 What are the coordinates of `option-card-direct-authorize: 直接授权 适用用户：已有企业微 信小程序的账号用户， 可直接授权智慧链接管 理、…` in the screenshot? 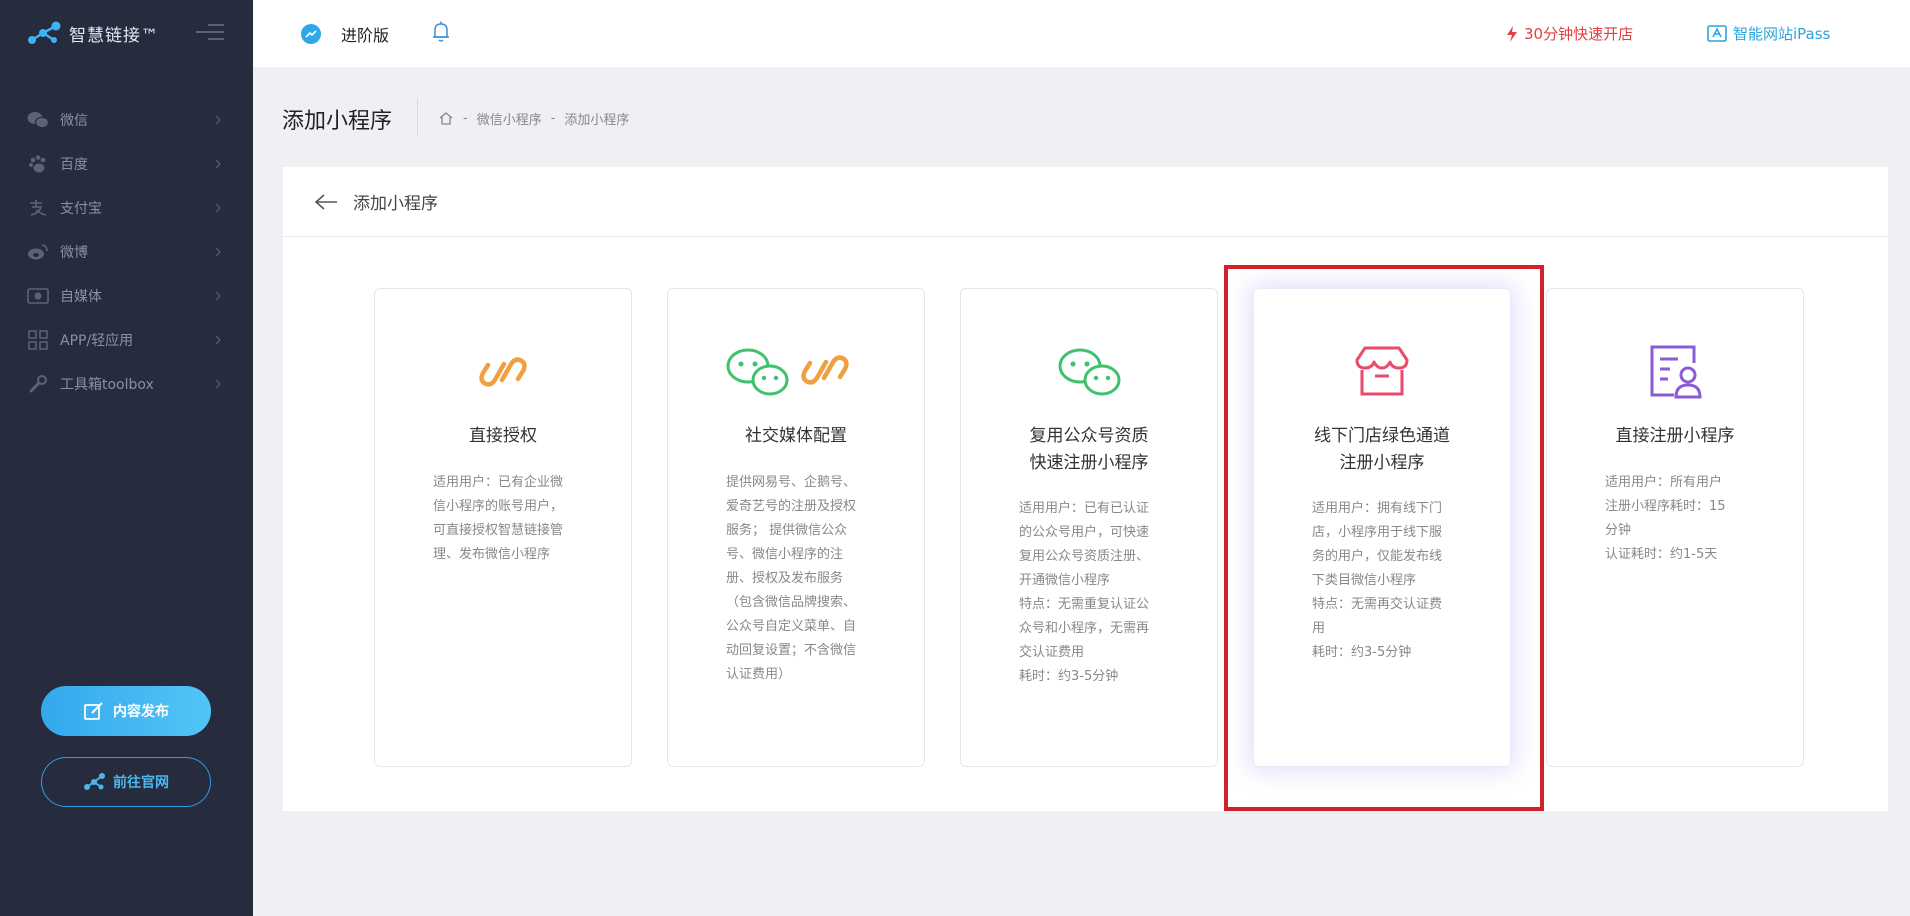 It's located at (503, 527).